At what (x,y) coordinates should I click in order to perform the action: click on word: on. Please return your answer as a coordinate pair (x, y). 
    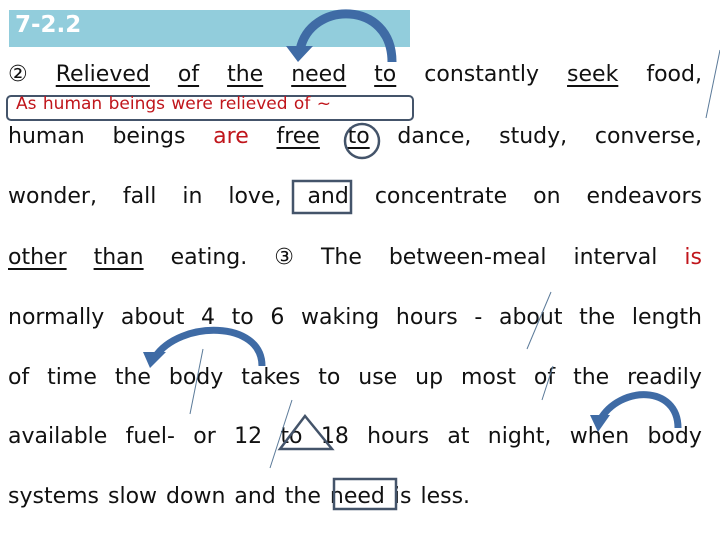
    Looking at the image, I should click on (547, 196).